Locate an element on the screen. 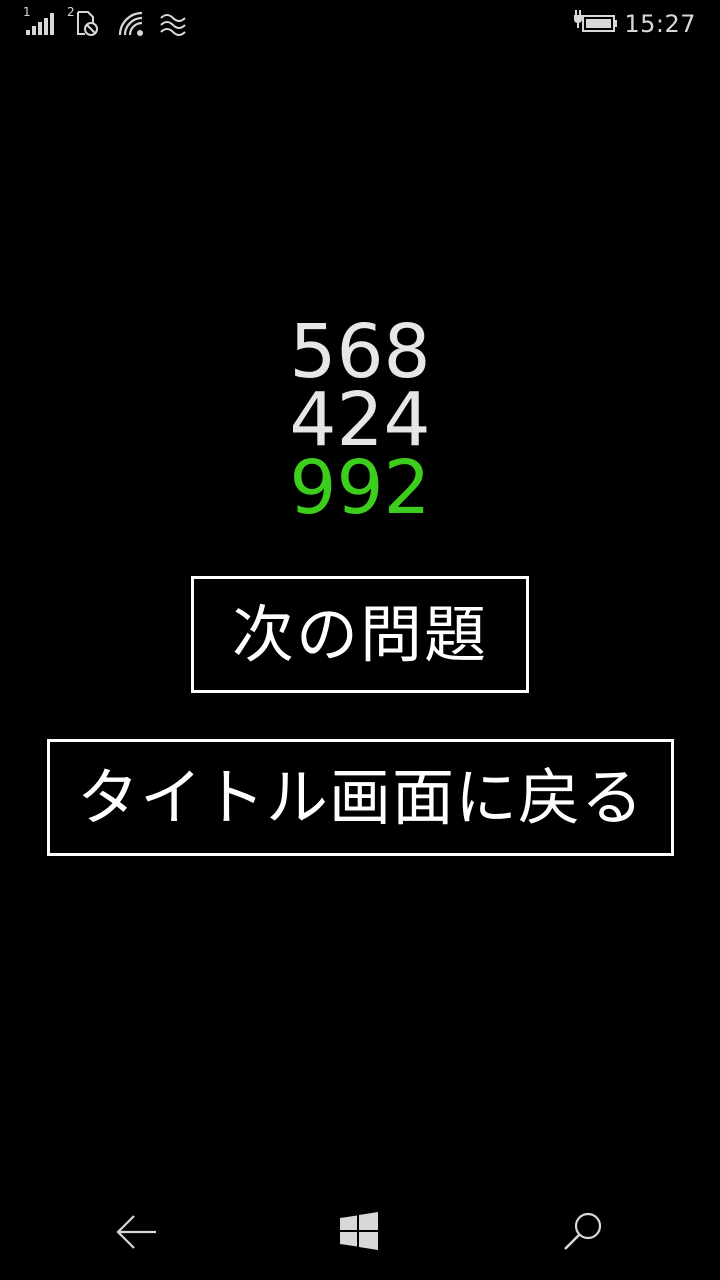 This screenshot has width=720, height=1280. windows-start-icon is located at coordinates (360, 1232).